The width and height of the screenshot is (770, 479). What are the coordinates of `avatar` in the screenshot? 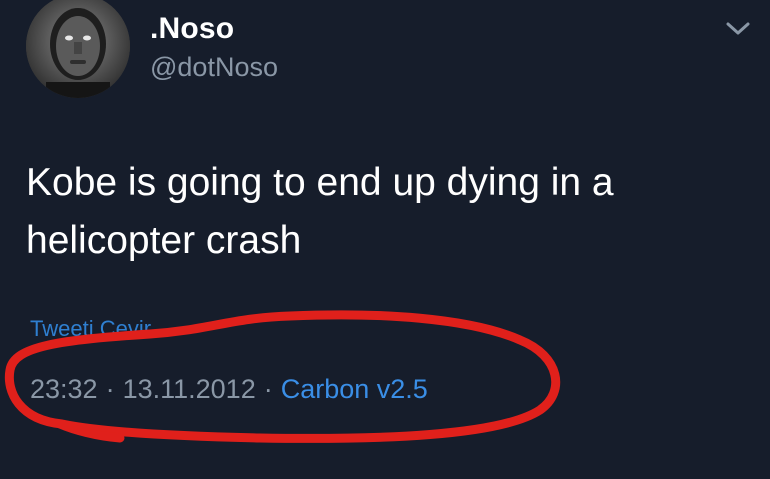 It's located at (78, 49).